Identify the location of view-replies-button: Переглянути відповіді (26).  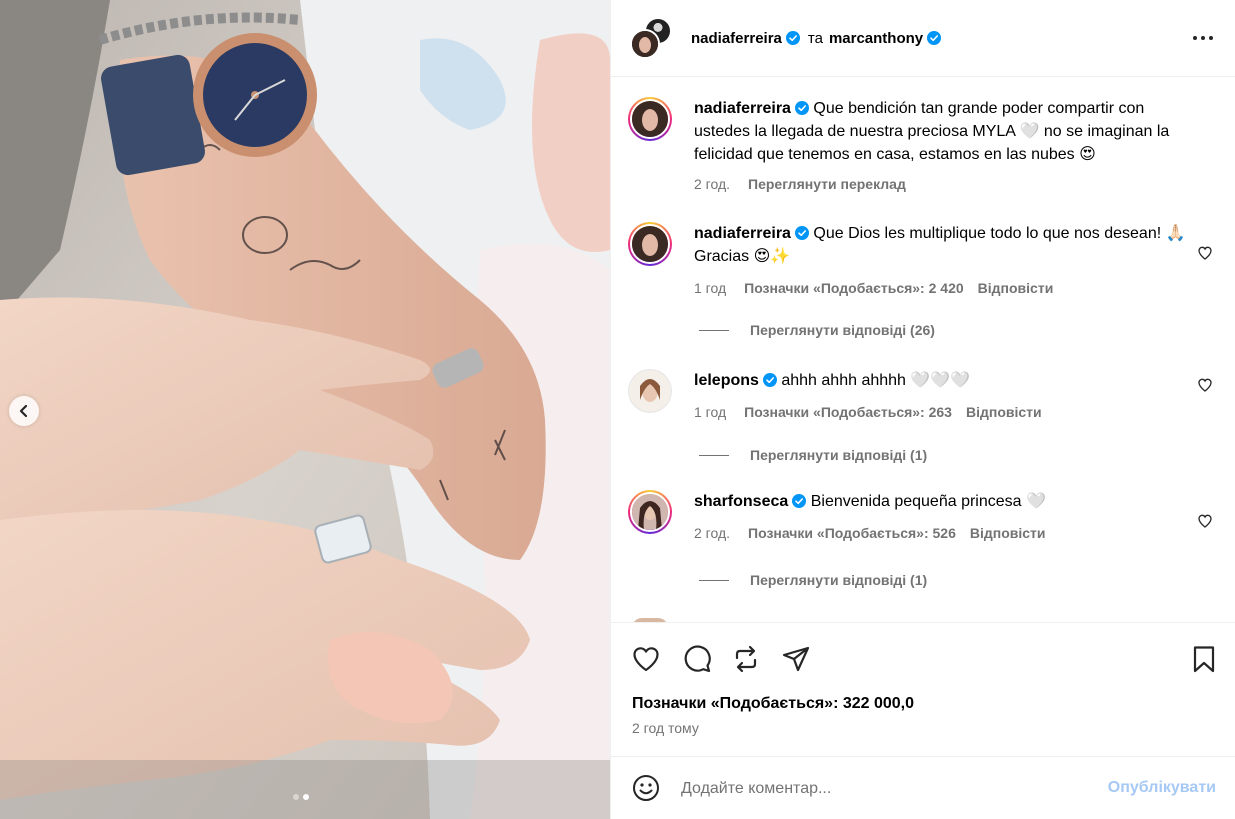
(817, 330).